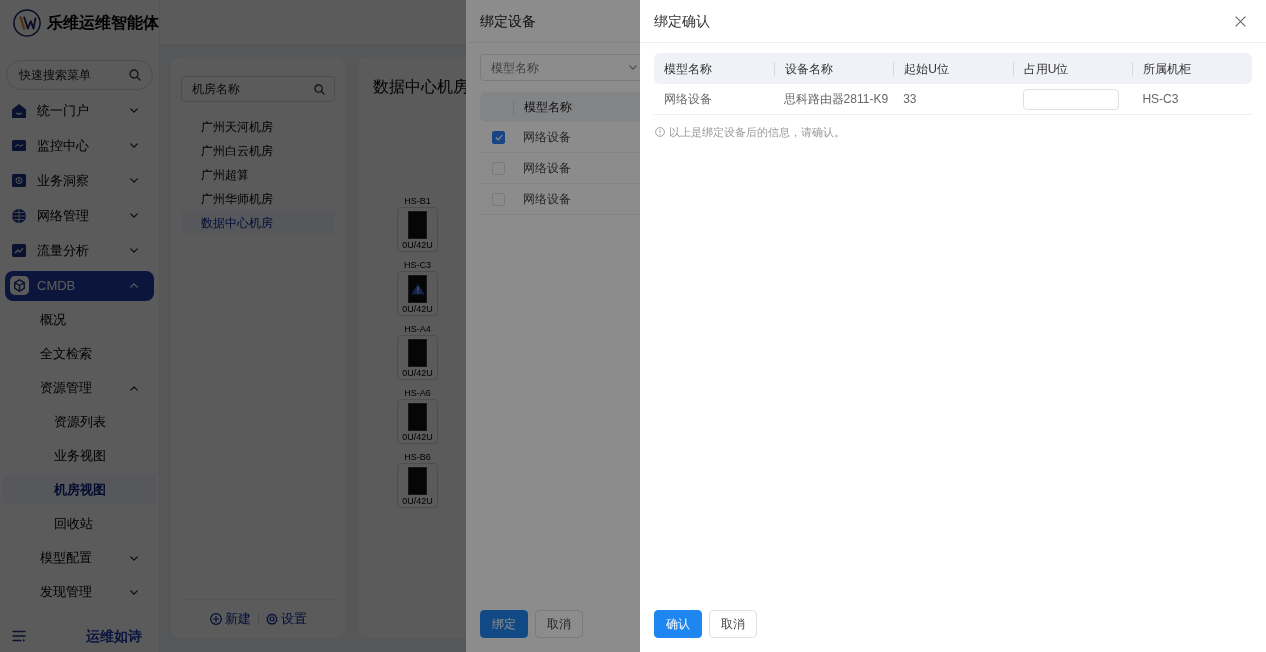 The width and height of the screenshot is (1266, 652). What do you see at coordinates (417, 289) in the screenshot?
I see `warning-icon` at bounding box center [417, 289].